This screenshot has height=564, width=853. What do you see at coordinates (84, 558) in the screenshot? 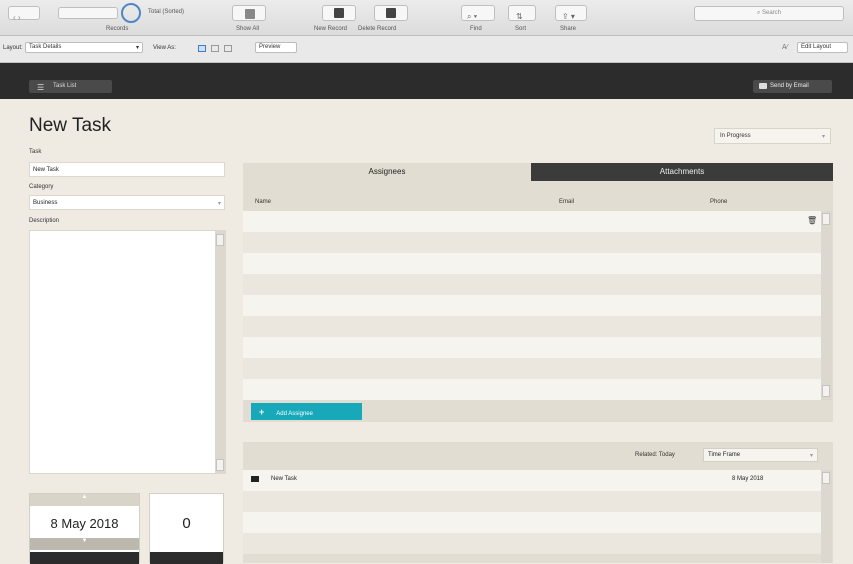
I see `date-footer-bar` at bounding box center [84, 558].